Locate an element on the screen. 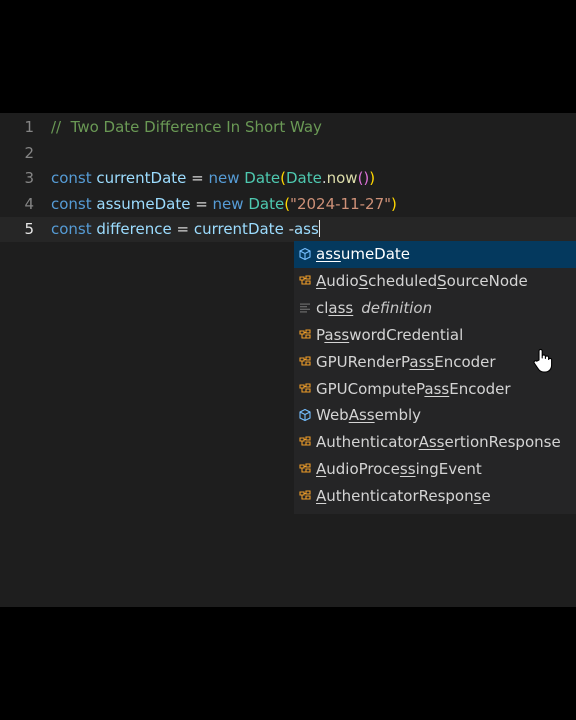 Image resolution: width=576 pixels, height=720 pixels. code-text: const difference = currentDate -ass is located at coordinates (185, 229).